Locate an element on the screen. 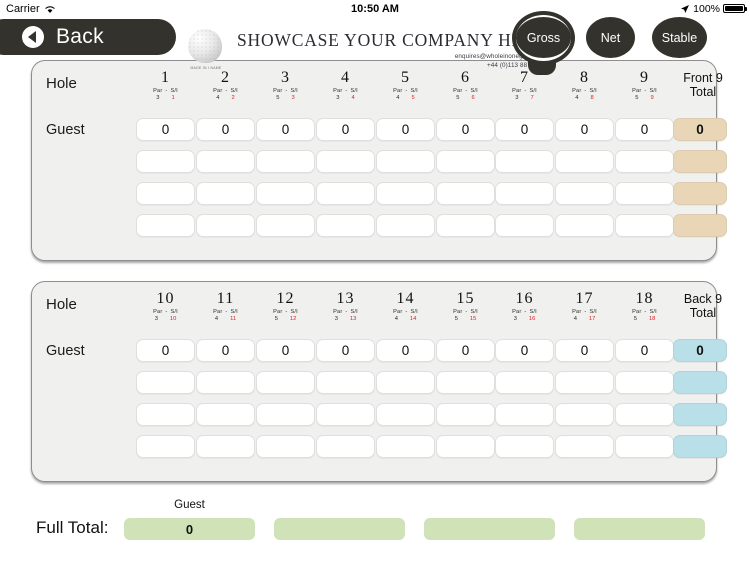 Image resolution: width=750 pixels, height=562 pixels. mode-button-net: Net is located at coordinates (610, 37).